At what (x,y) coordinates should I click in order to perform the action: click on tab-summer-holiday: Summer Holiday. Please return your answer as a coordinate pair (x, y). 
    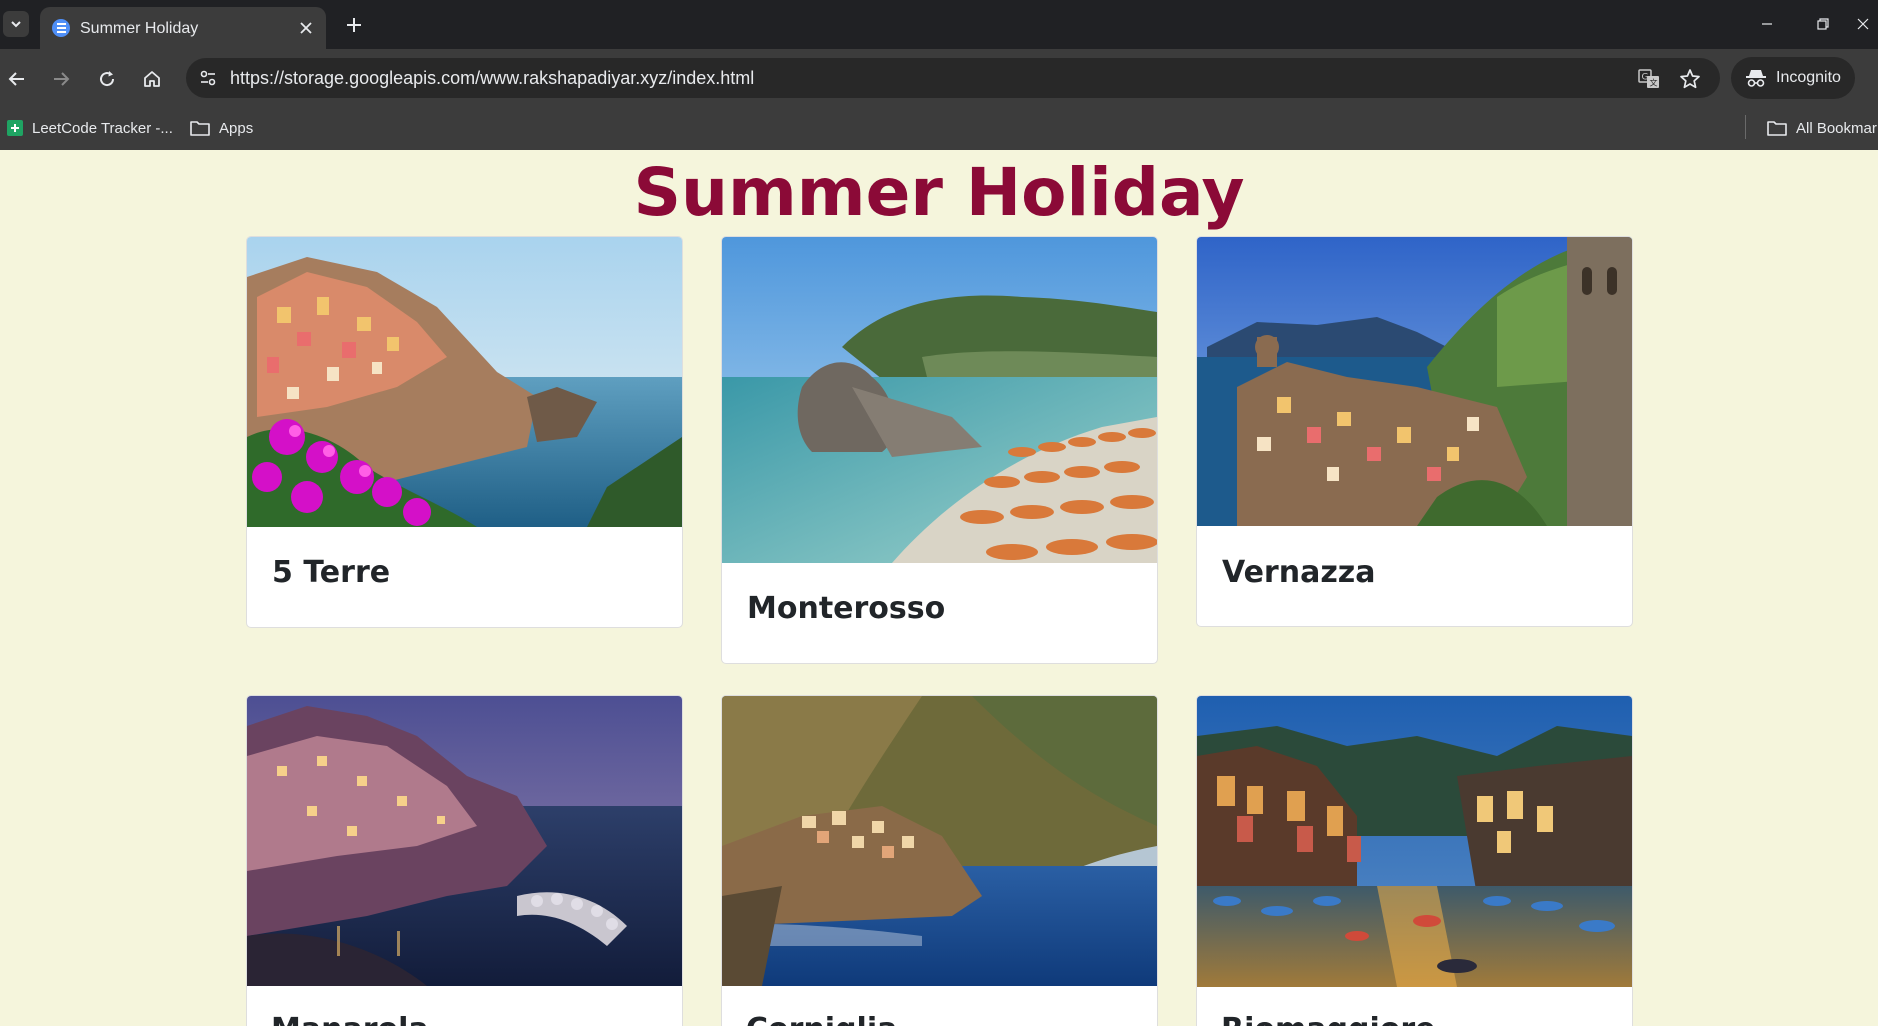
    Looking at the image, I should click on (183, 28).